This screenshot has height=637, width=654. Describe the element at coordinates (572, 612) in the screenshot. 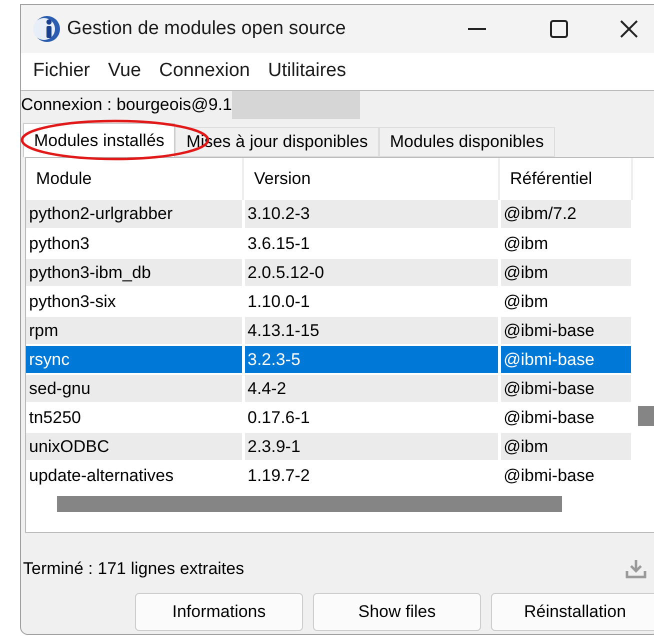

I see `action-button: Réinstallation` at that location.